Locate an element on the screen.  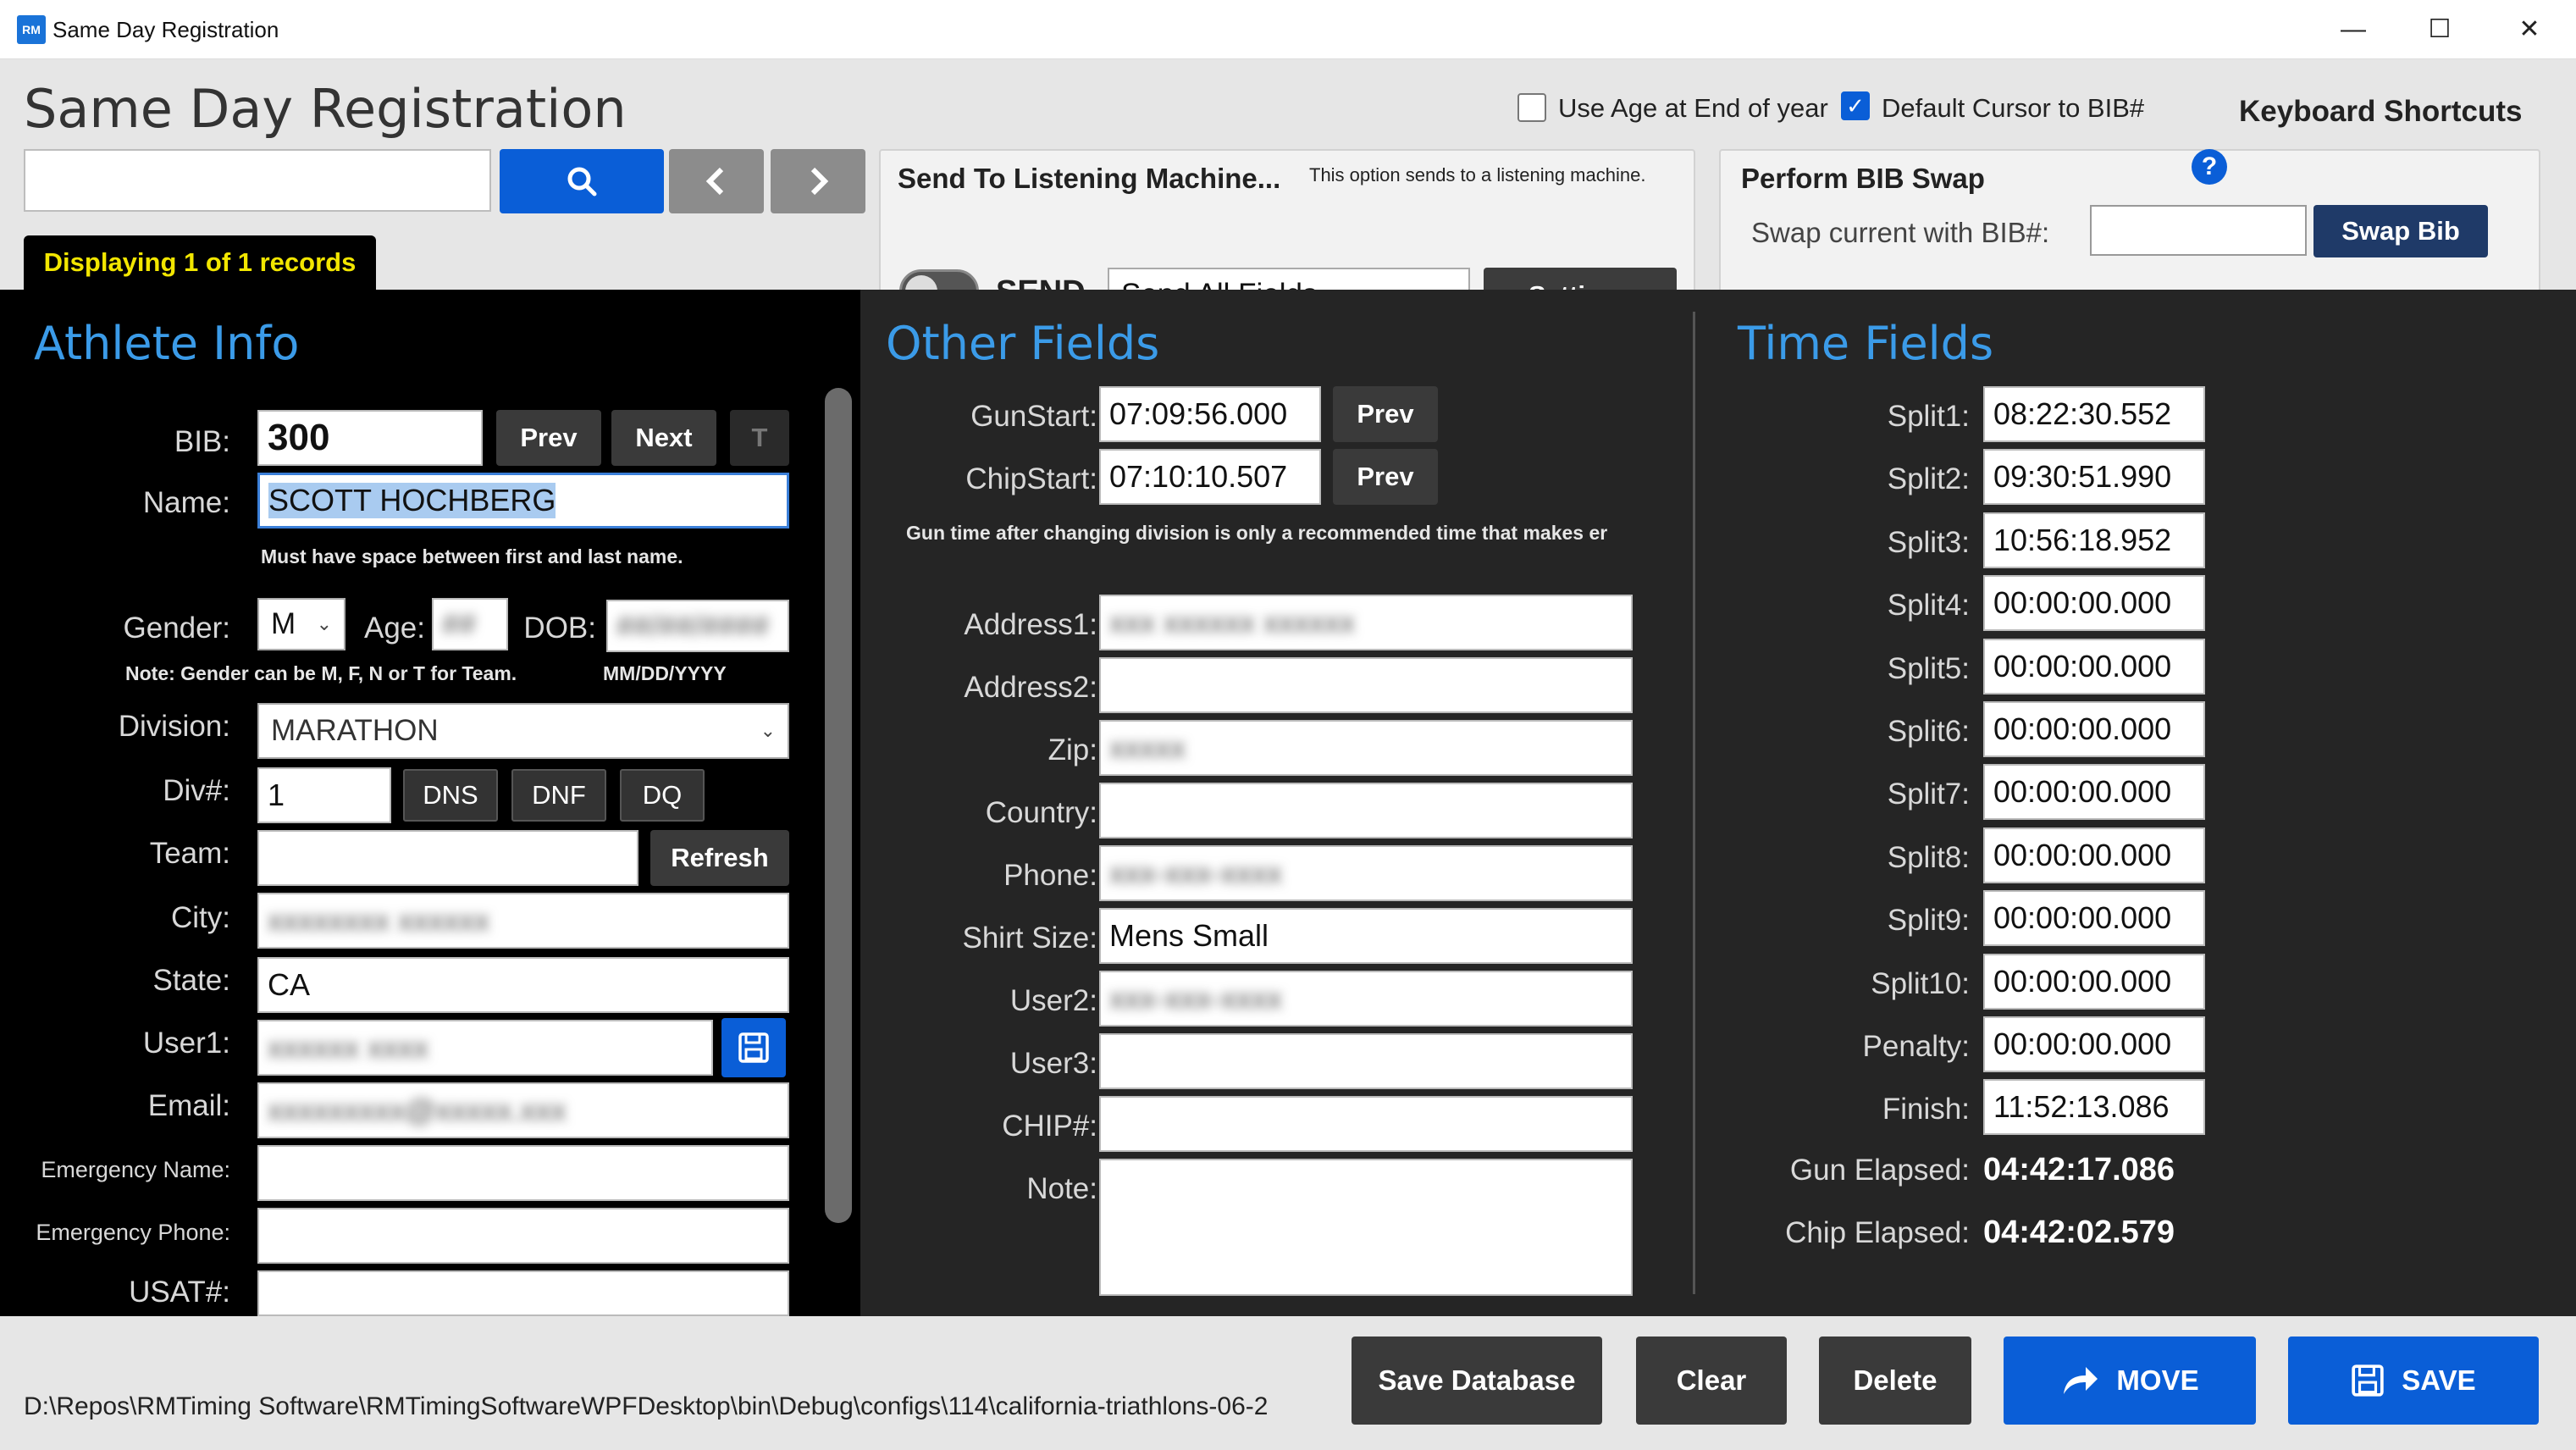
team-label: Team: is located at coordinates (190, 853).